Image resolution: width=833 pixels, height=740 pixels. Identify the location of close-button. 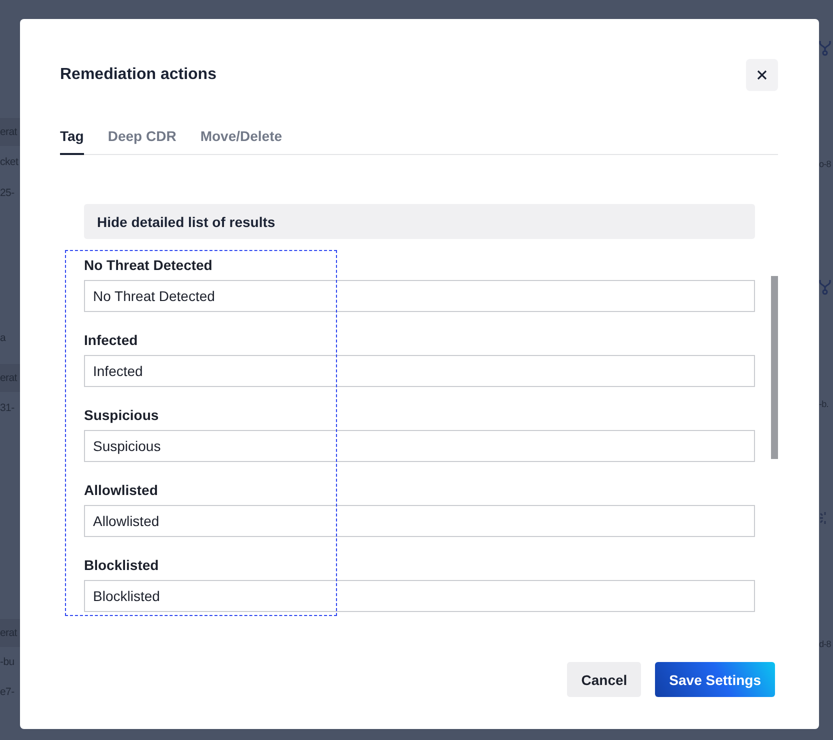
(762, 75).